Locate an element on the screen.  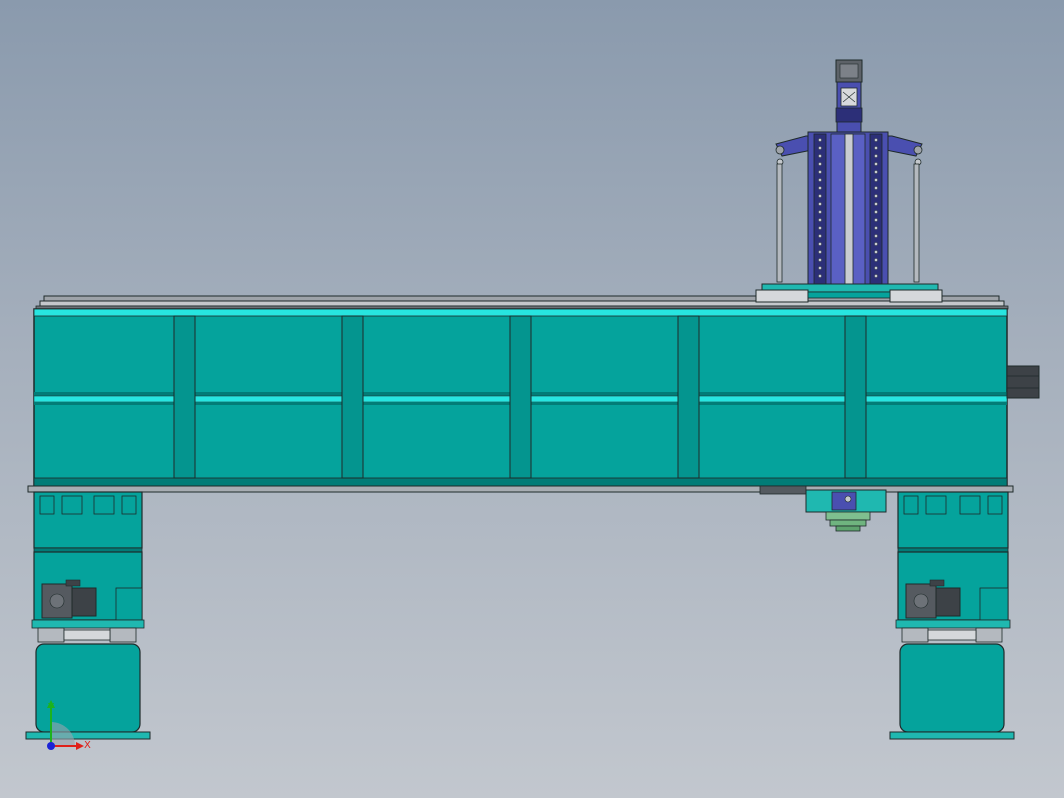
triad-y-label: Y is located at coordinates (51, 707).